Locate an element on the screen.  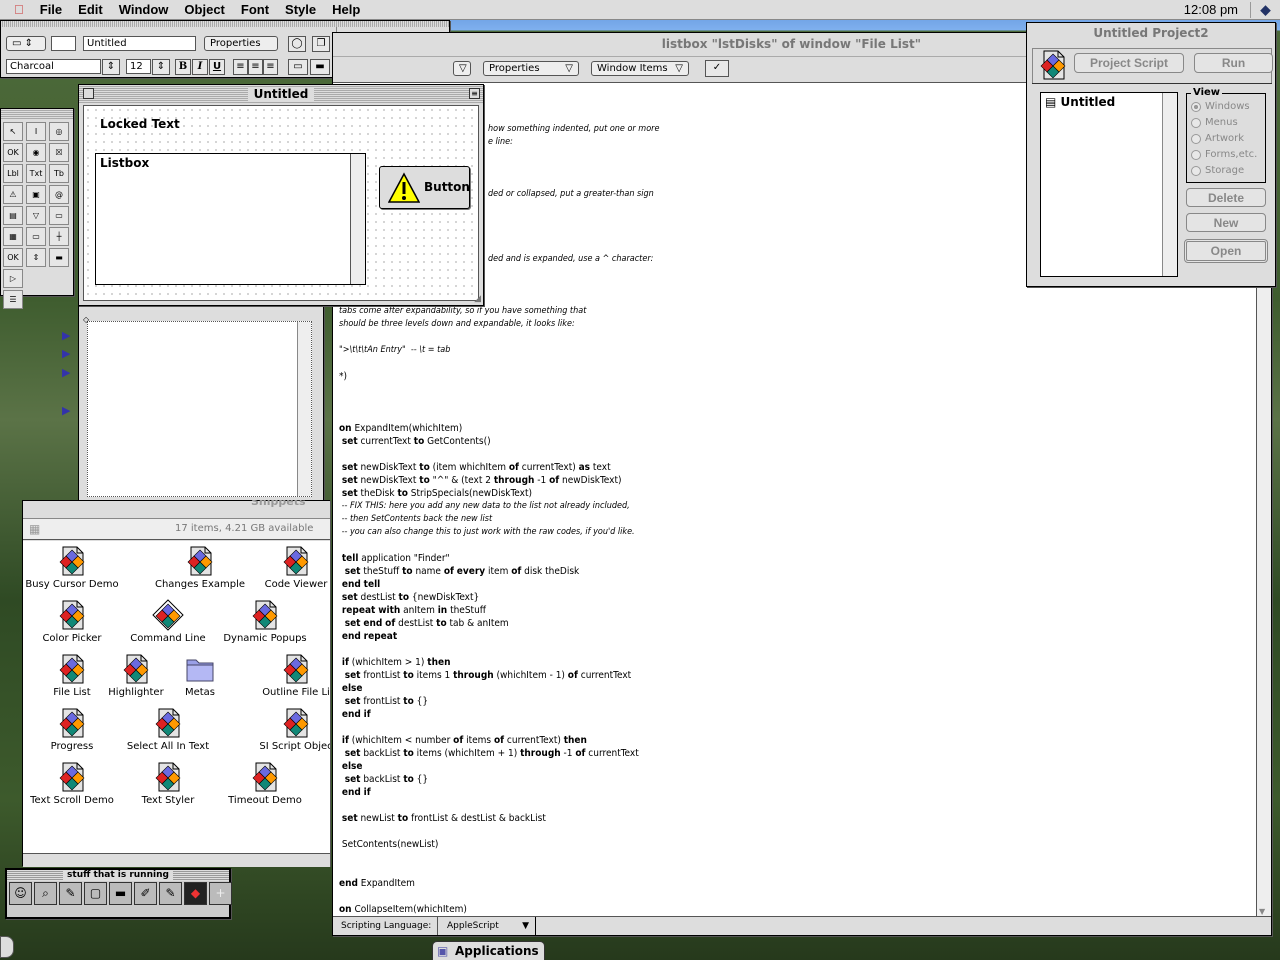
open-button: Open is located at coordinates (1226, 251).